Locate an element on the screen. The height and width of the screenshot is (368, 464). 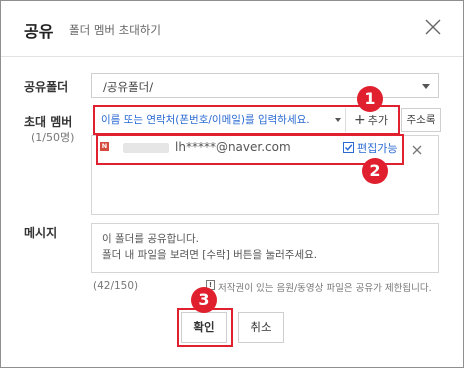
message-line-2: 폴더 내 파일을 보려면 [수락] 버튼을 눌러주세요. is located at coordinates (210, 255).